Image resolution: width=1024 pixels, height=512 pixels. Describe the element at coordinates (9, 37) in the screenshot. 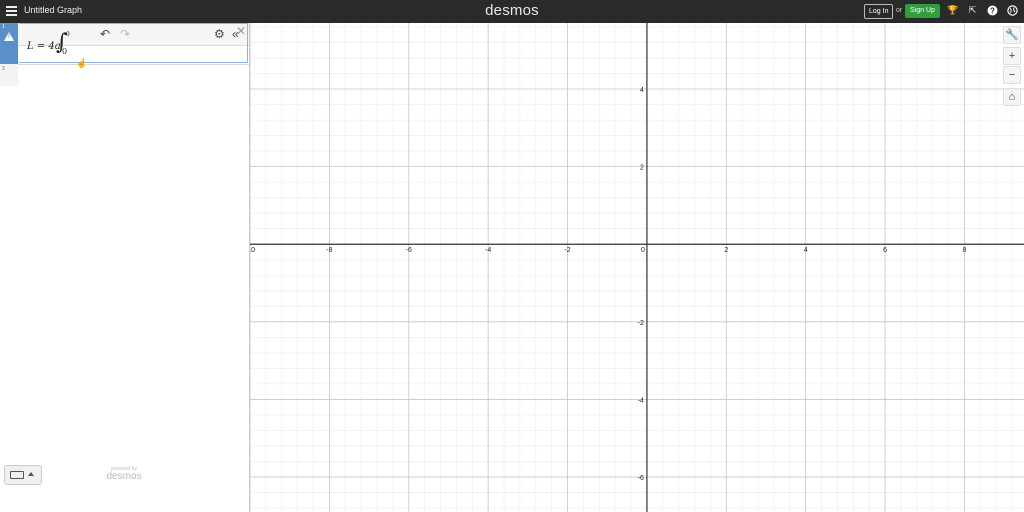

I see `warning-exclamation: !` at that location.